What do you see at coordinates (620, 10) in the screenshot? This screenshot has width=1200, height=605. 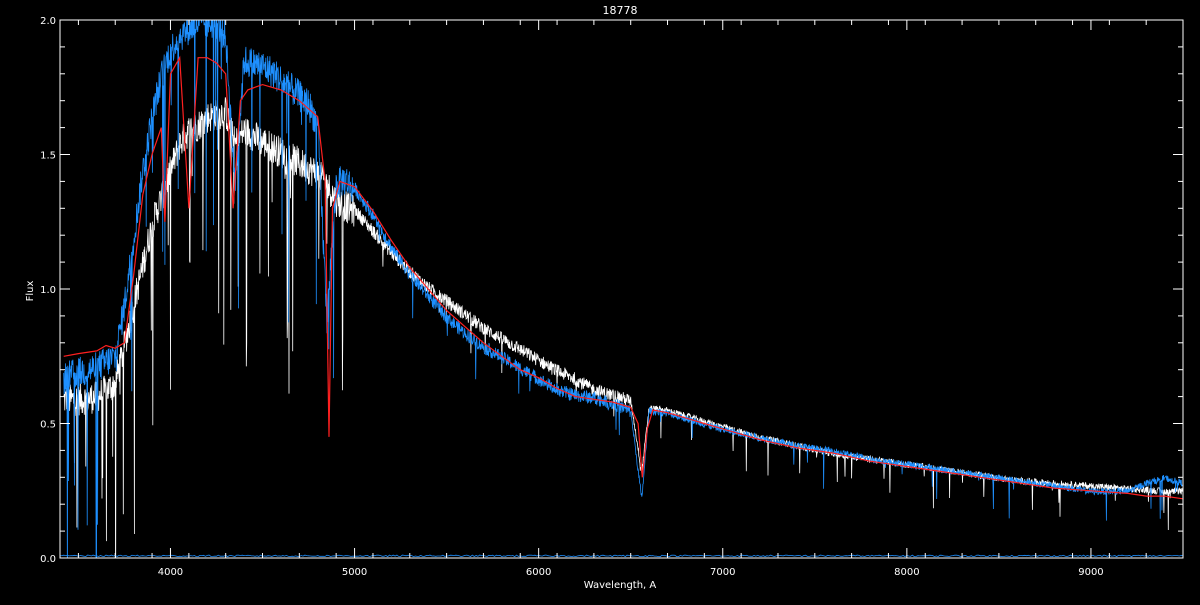 I see `chart-title: 18778` at bounding box center [620, 10].